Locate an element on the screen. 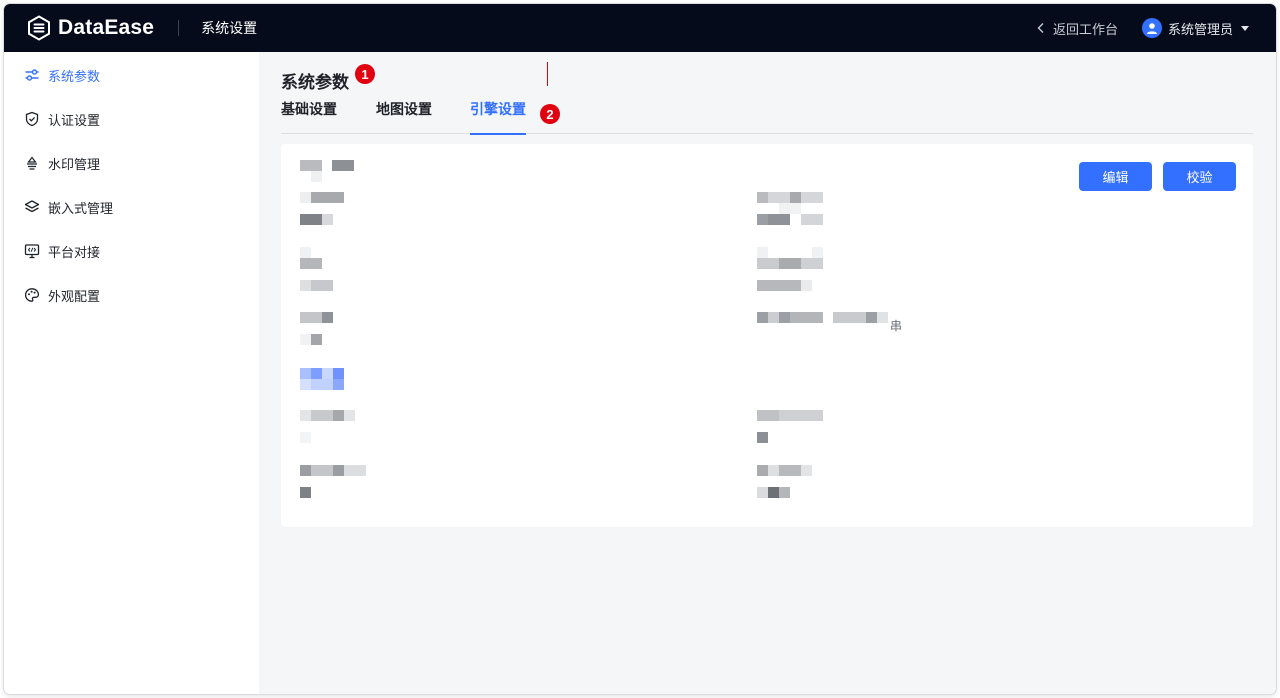  user-menu: 系统管理员 is located at coordinates (1195, 28).